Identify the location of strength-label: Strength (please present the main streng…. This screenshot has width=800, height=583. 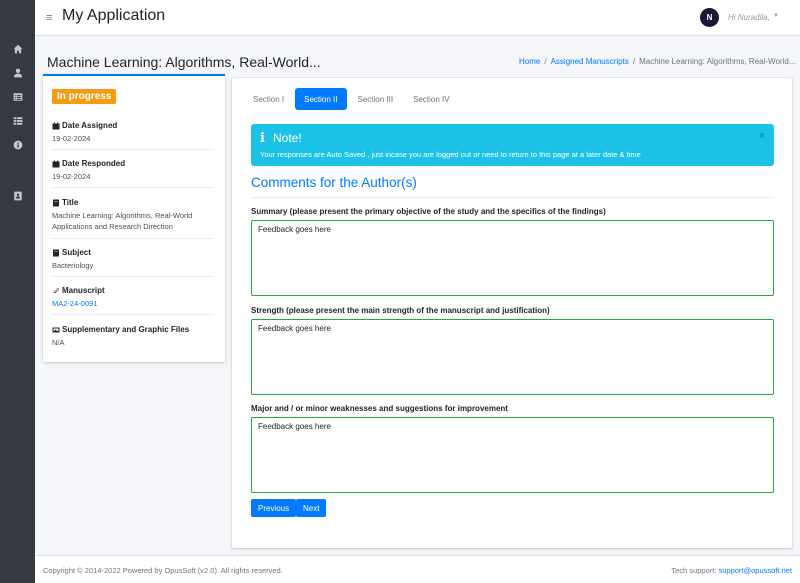
(400, 310).